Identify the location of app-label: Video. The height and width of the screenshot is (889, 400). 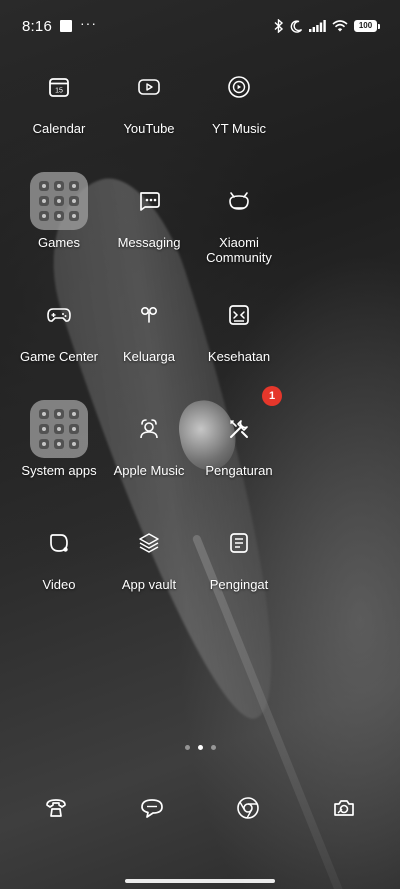
(59, 584).